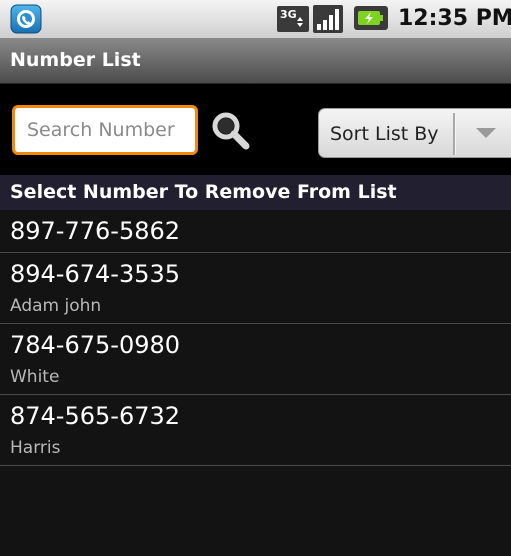 The image size is (511, 556). I want to click on list-item: 784-675-0980 White, so click(255, 359).